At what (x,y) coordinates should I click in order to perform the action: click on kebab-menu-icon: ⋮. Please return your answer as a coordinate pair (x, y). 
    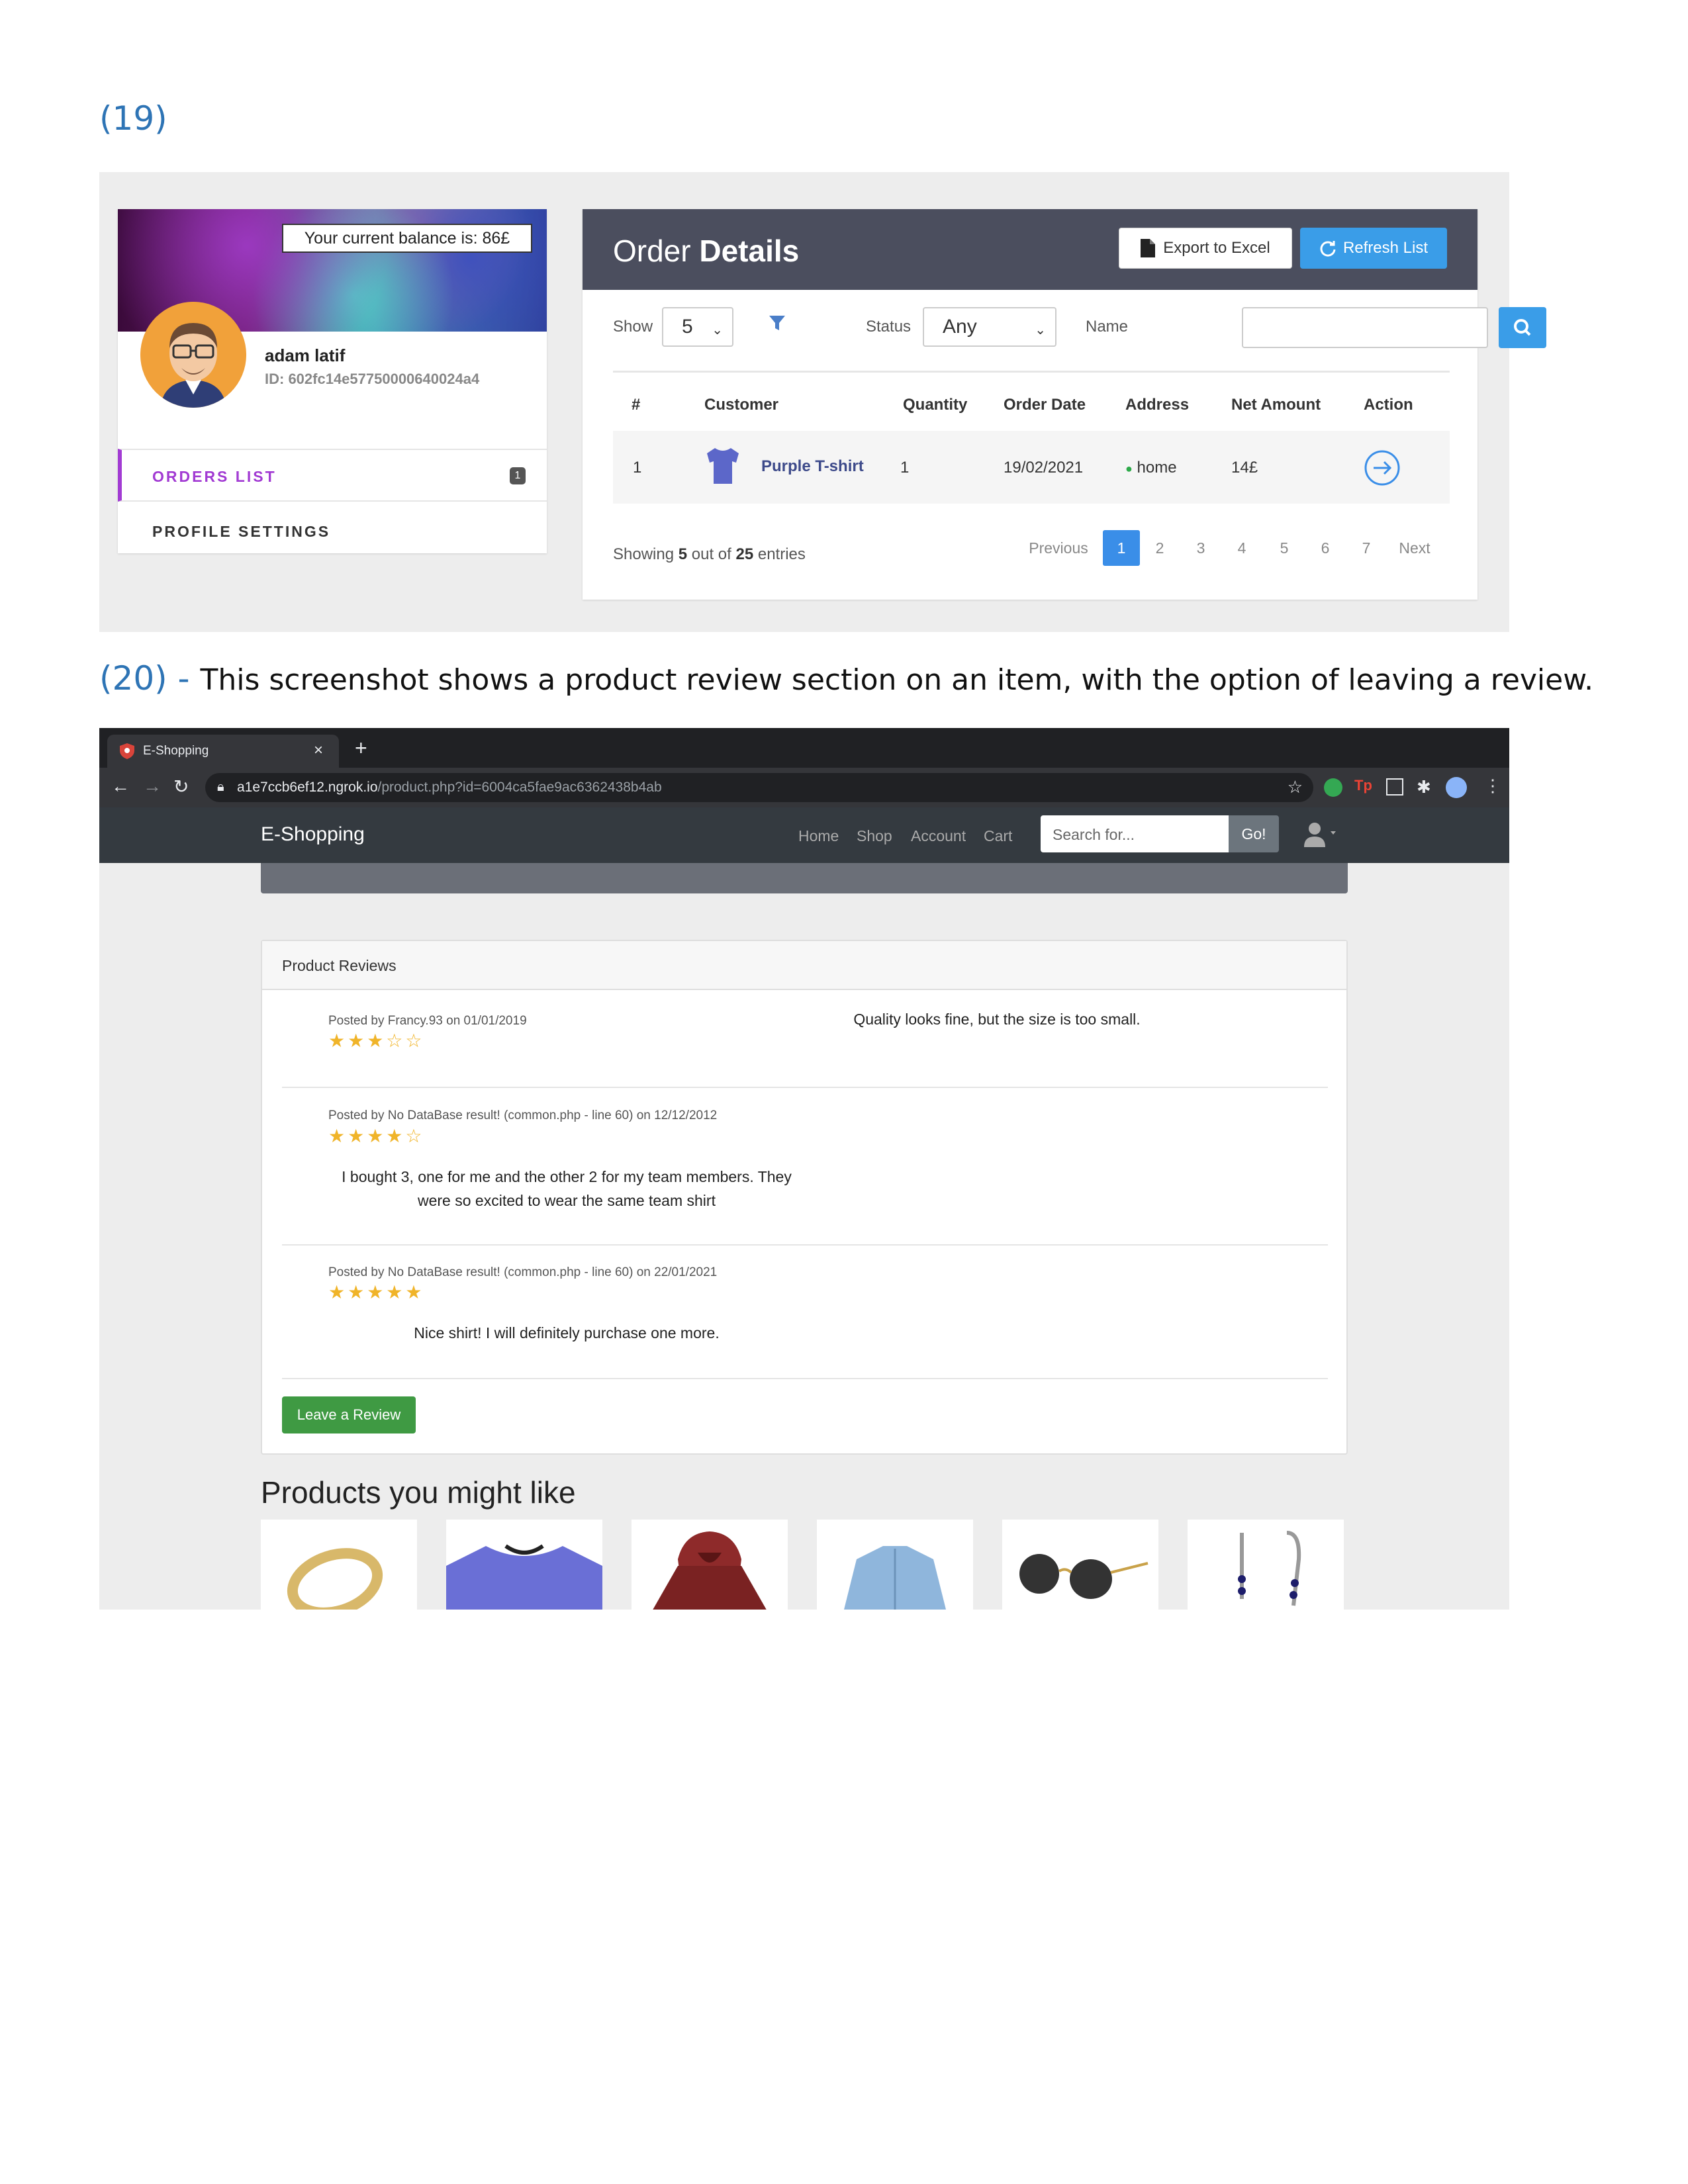
    Looking at the image, I should click on (1492, 786).